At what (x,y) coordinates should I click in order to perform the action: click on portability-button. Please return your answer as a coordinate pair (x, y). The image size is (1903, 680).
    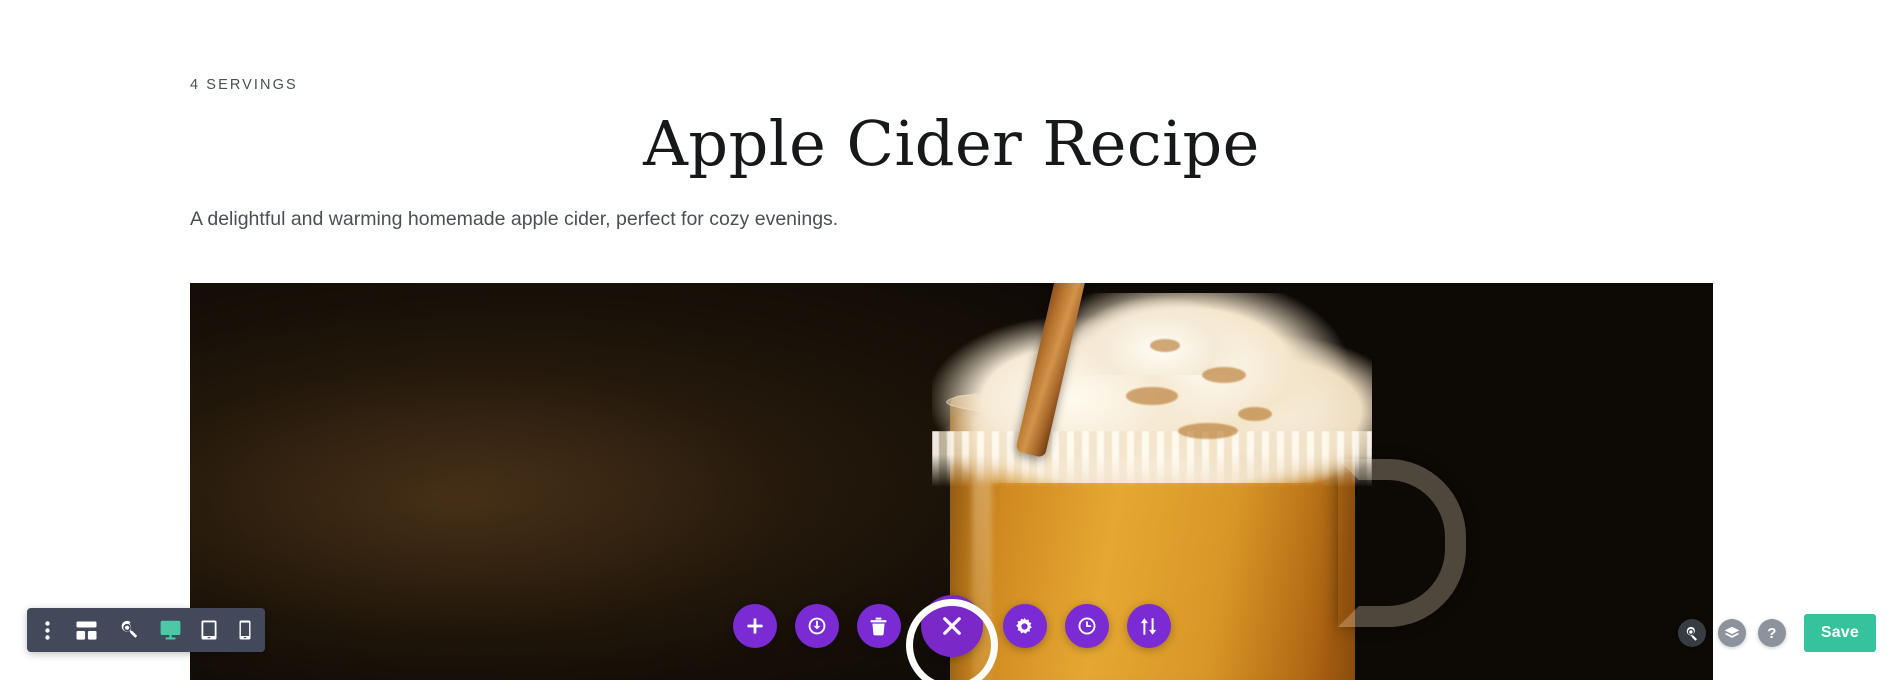
    Looking at the image, I should click on (1148, 626).